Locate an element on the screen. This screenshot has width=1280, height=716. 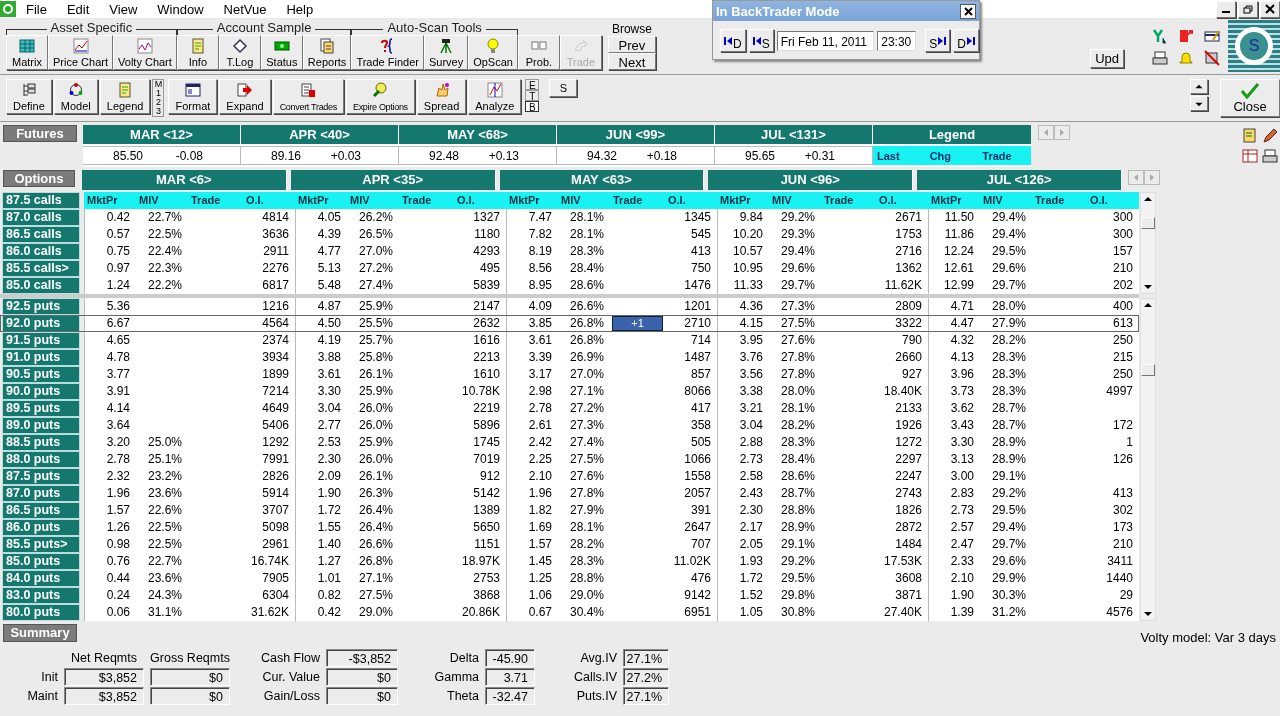
date-field: Fri Feb 11, 2011 is located at coordinates (825, 40).